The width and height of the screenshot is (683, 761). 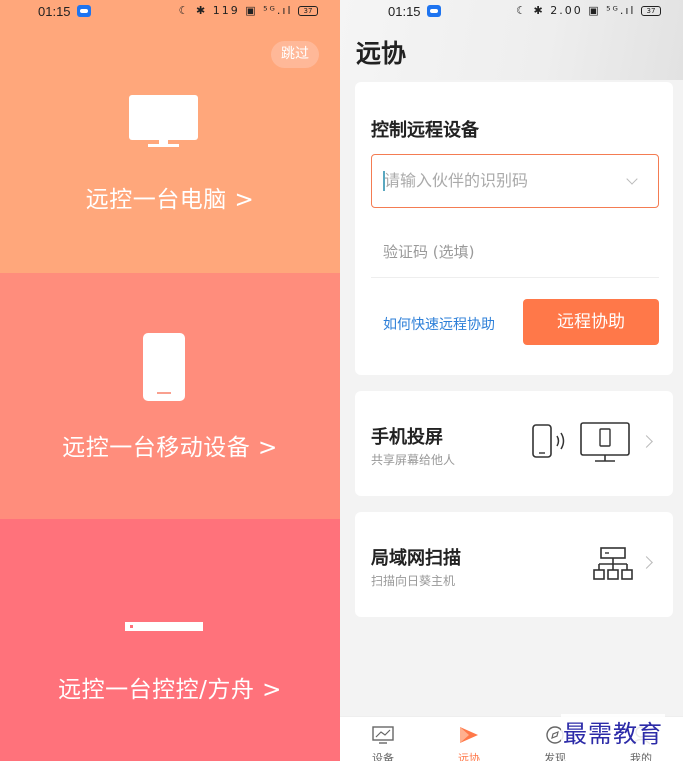 What do you see at coordinates (381, 53) in the screenshot?
I see `page-title: 远协` at bounding box center [381, 53].